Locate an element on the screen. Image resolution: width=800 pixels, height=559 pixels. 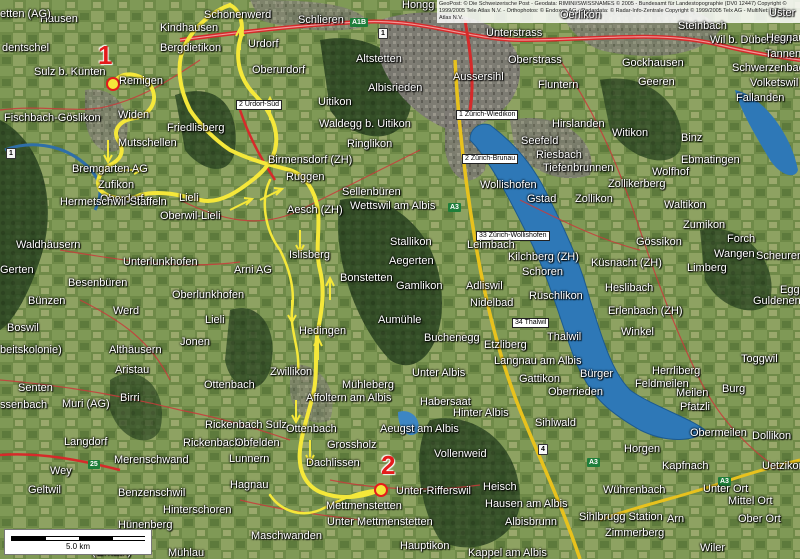
place-label: Steinbach is located at coordinates (702, 26).